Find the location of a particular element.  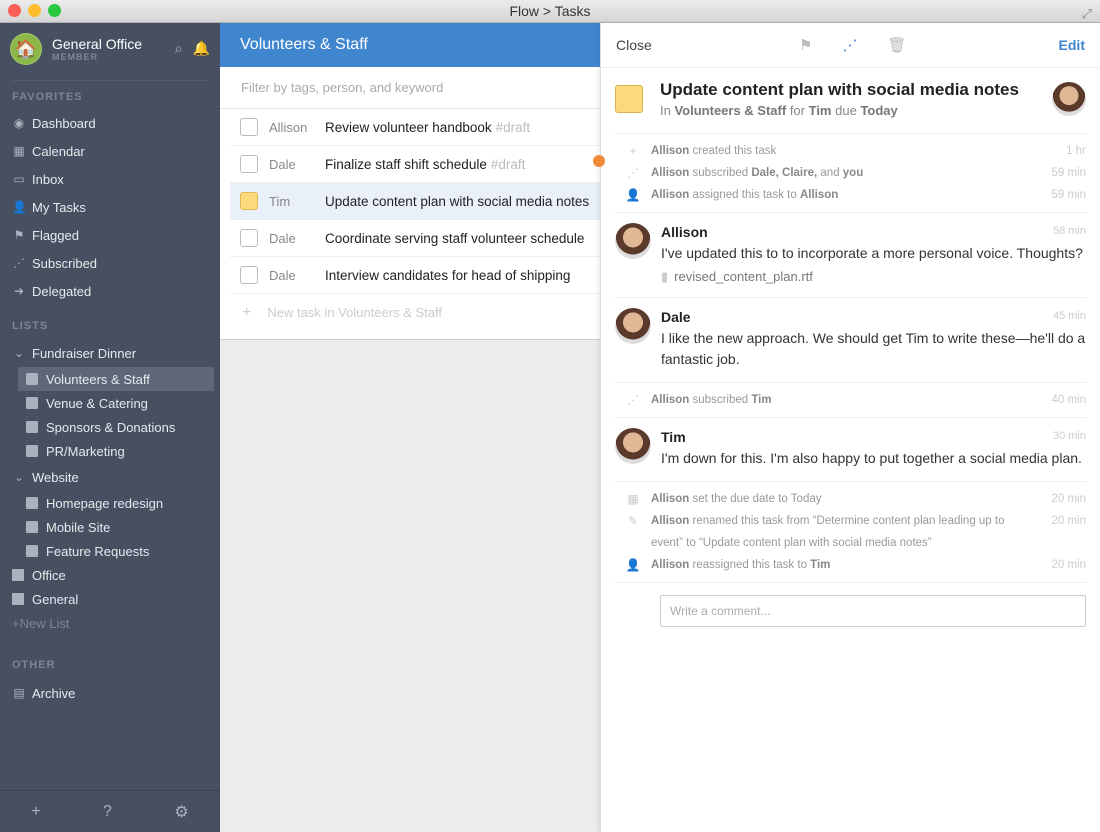

help-icon: ? is located at coordinates (107, 812).